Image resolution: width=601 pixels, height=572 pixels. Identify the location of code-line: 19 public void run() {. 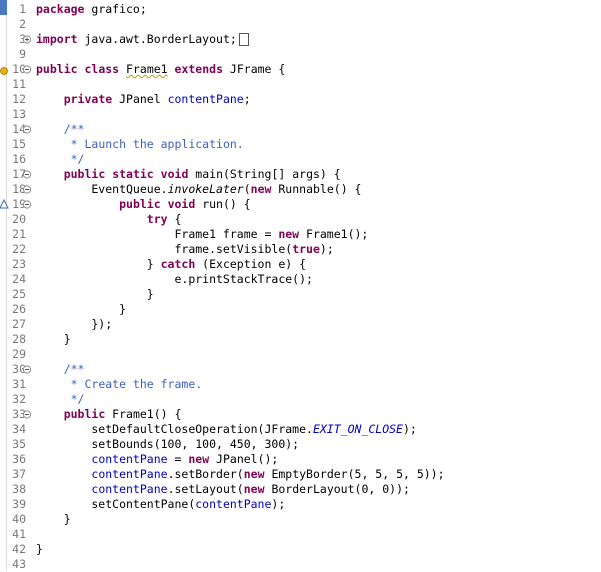
(300, 204).